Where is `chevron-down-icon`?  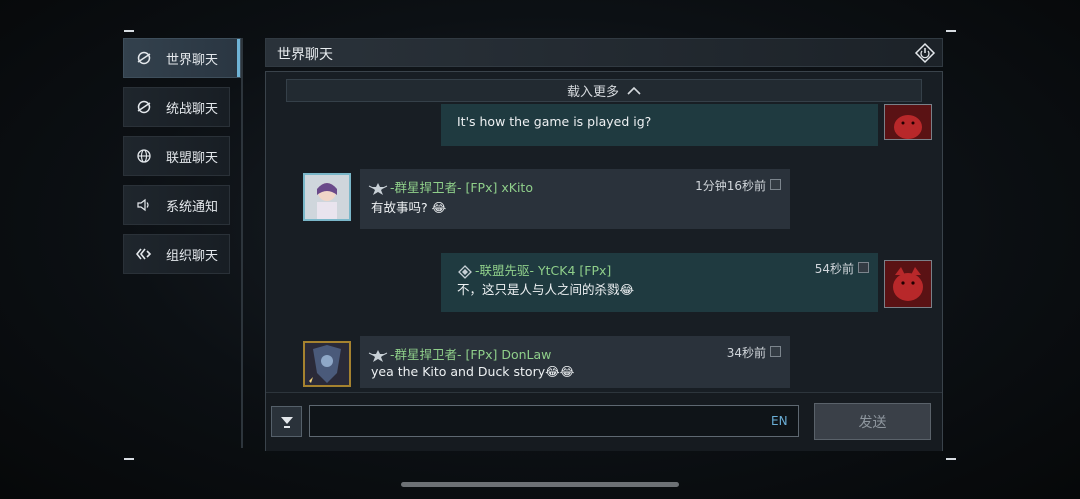 chevron-down-icon is located at coordinates (286, 422).